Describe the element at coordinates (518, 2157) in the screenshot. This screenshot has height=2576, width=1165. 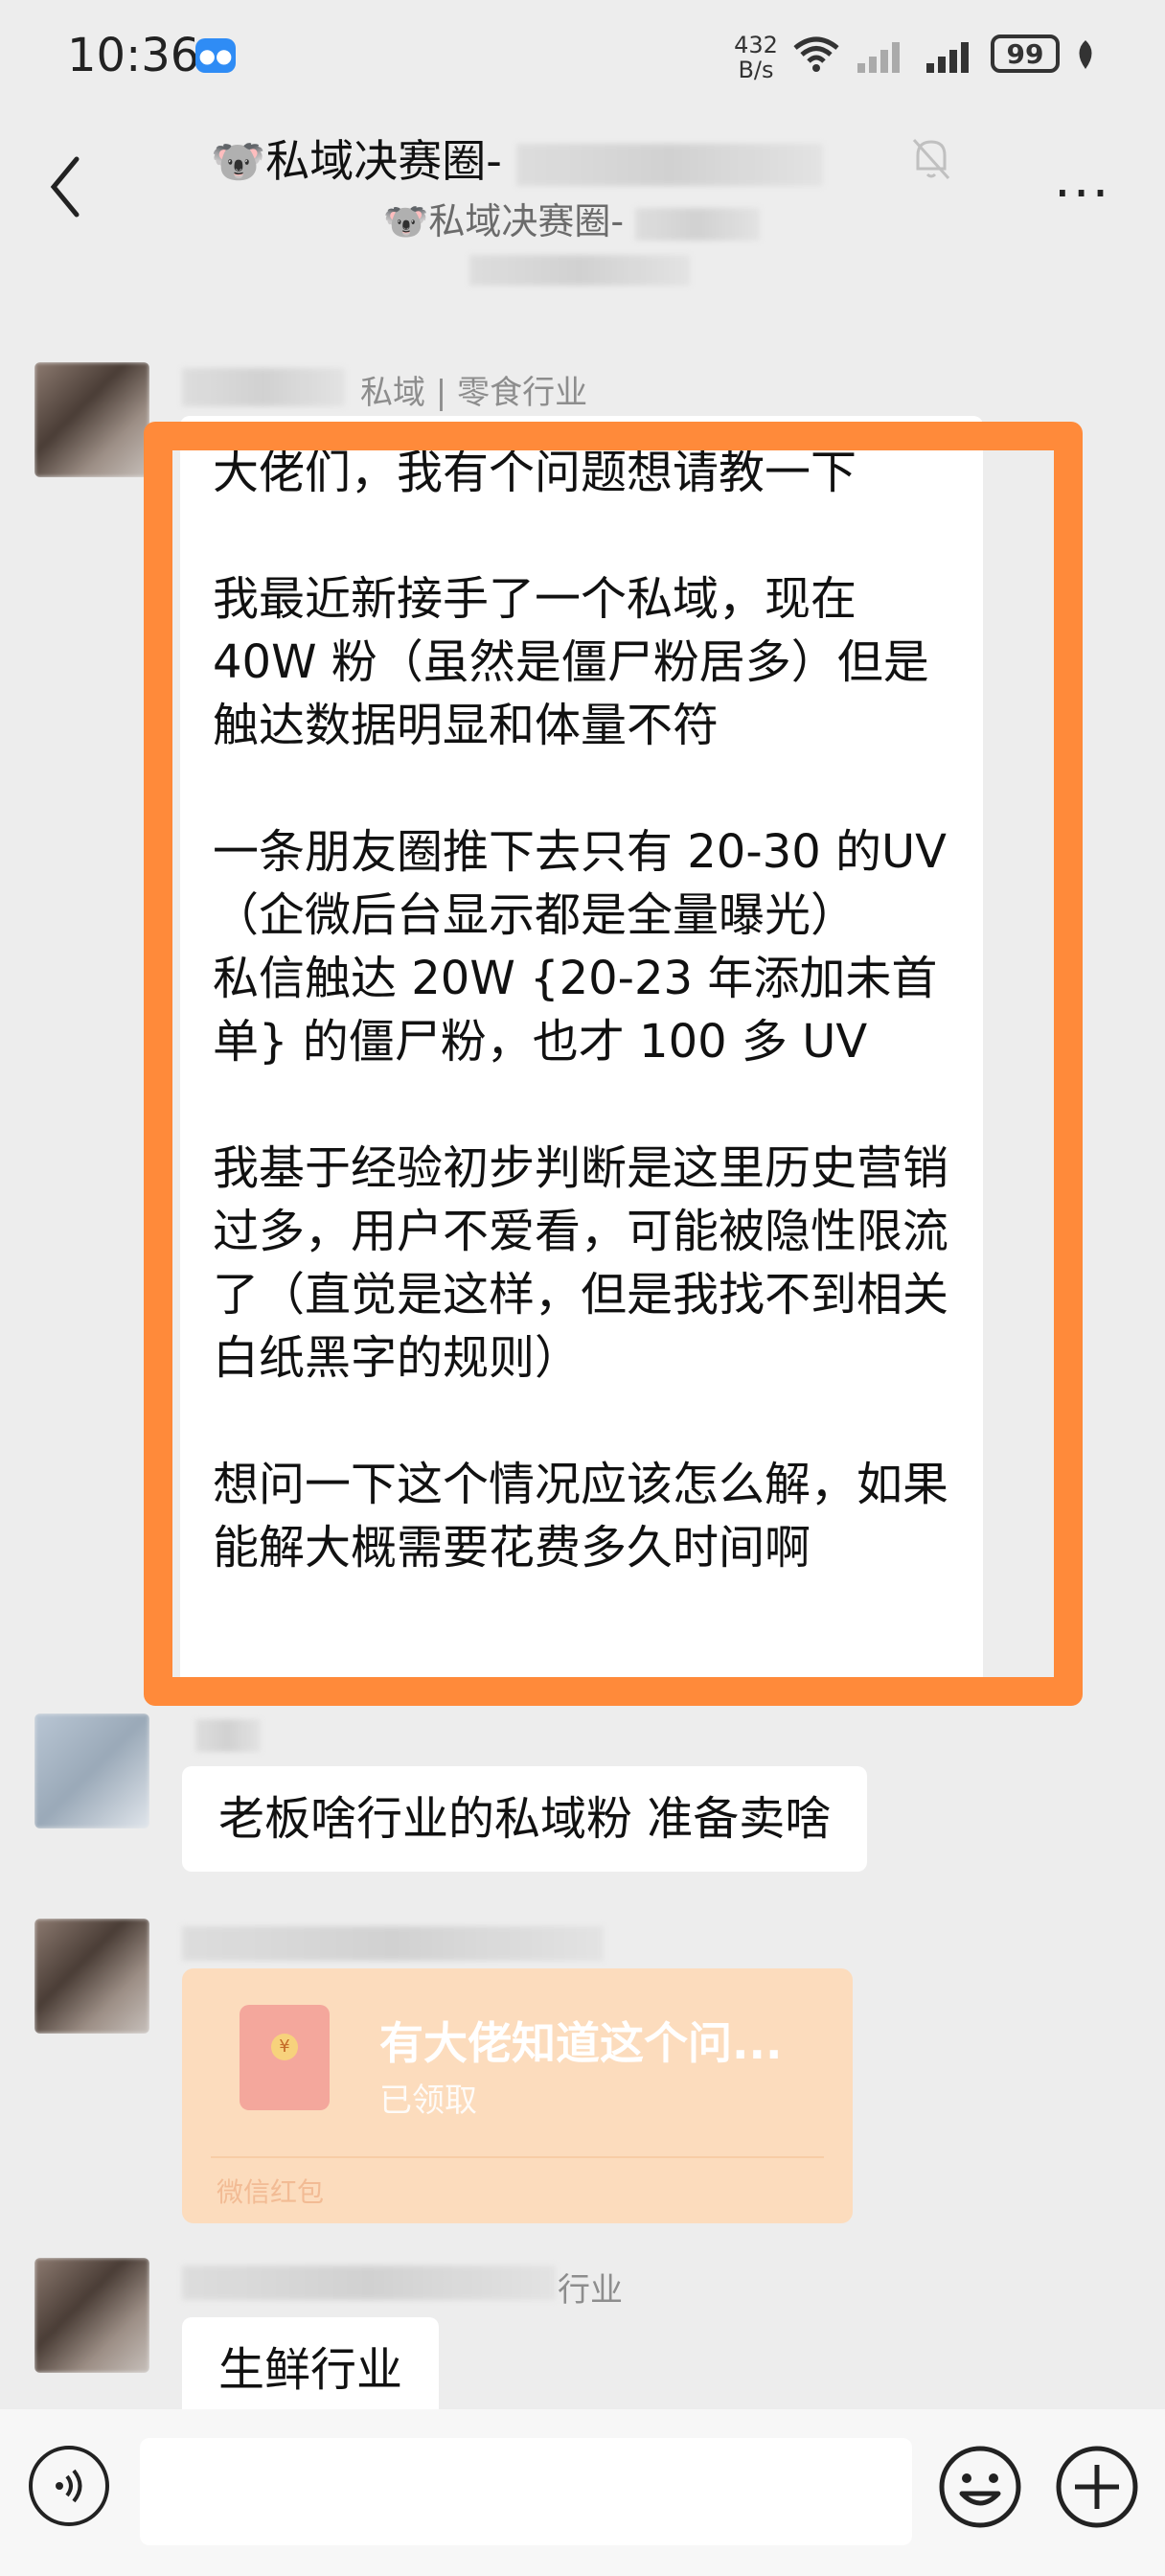
I see `divider` at that location.